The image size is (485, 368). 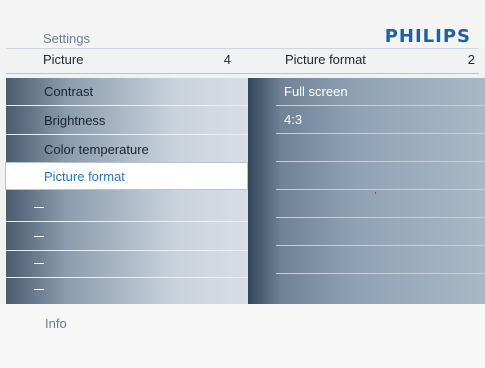 I want to click on menu-item-picture-format: Picture format, so click(x=126, y=176).